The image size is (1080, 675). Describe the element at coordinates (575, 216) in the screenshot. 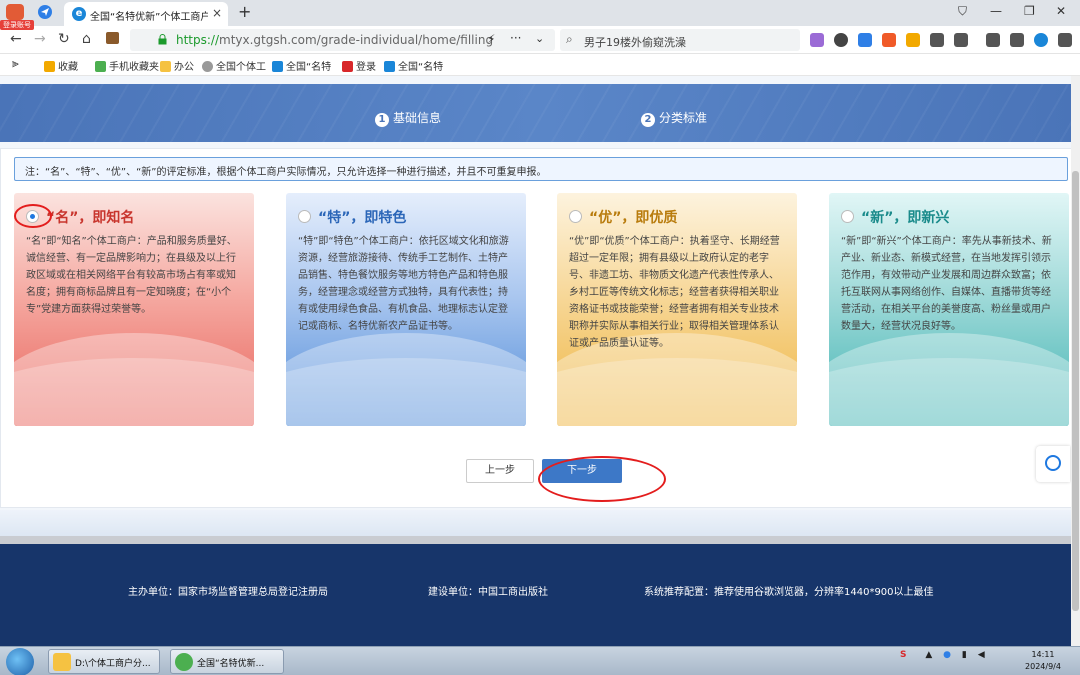

I see `radio-you` at that location.